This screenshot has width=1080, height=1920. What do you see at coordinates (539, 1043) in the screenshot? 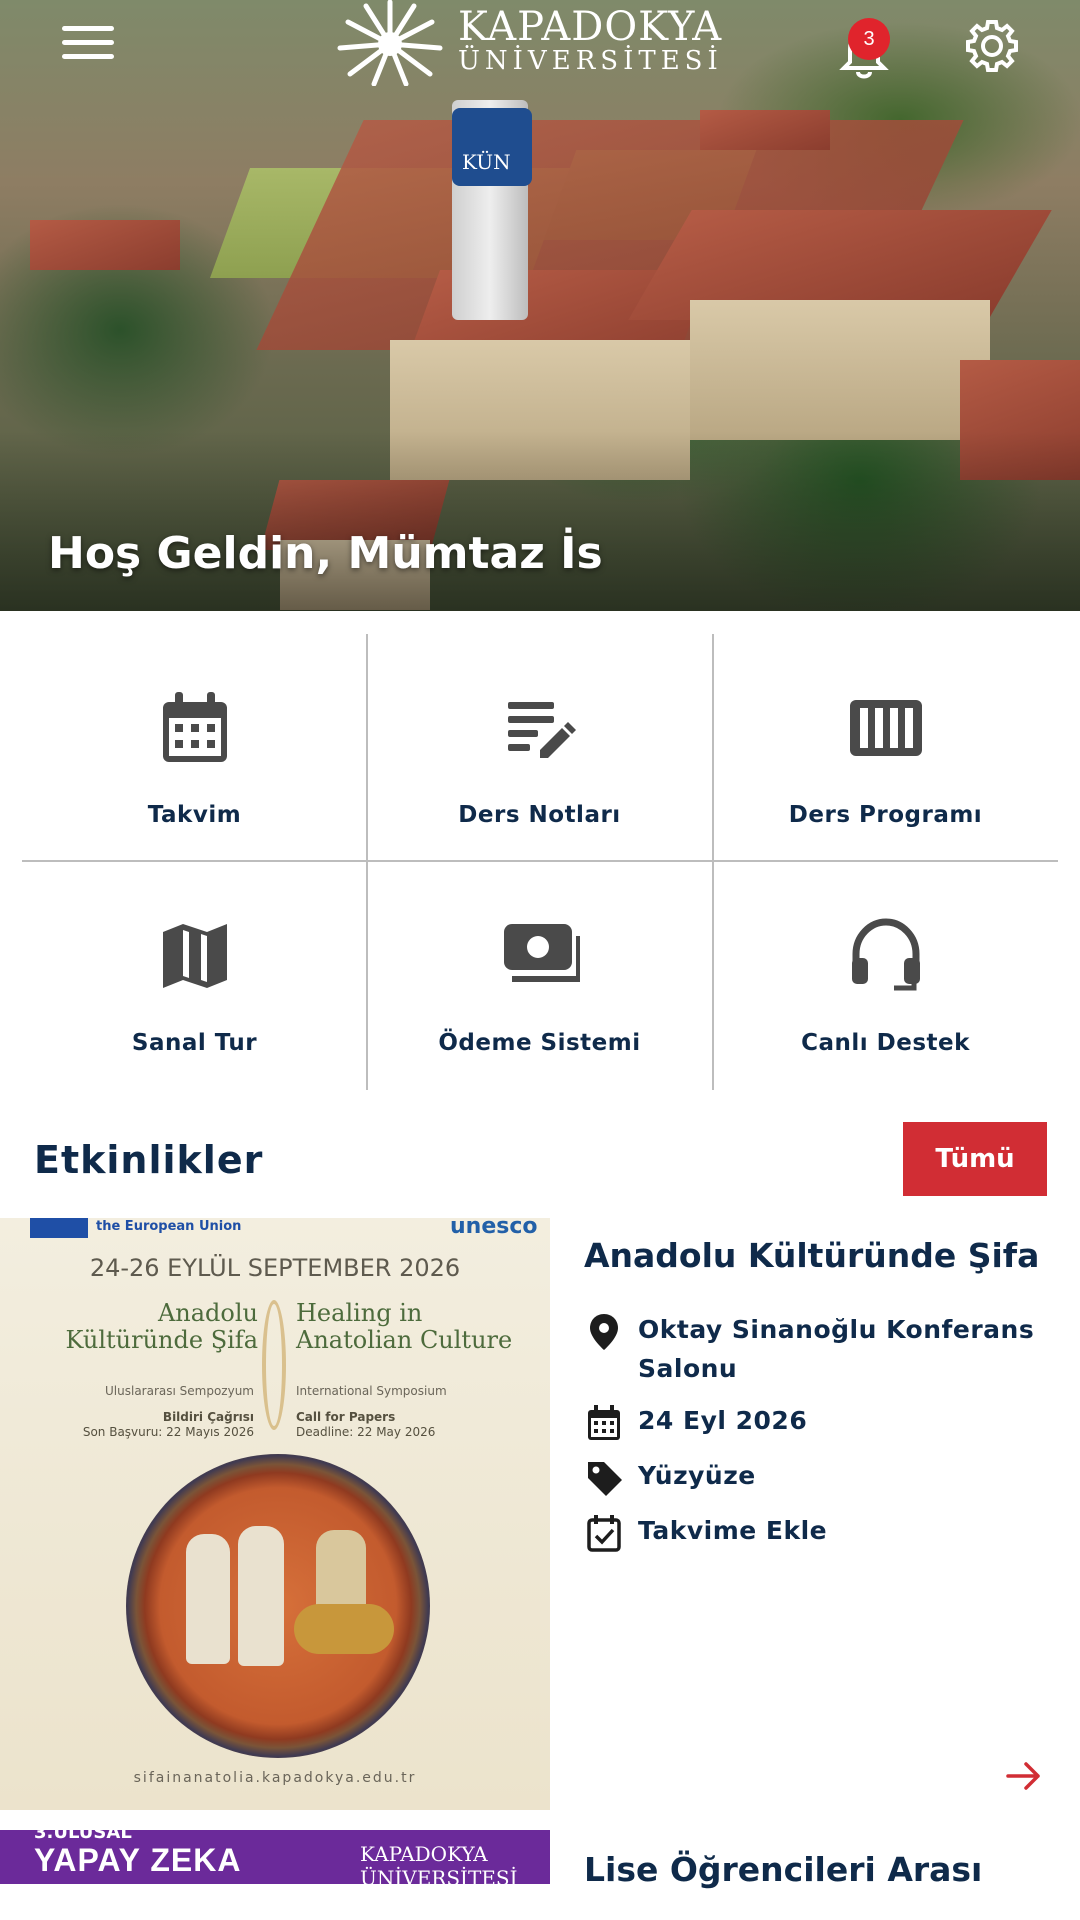
I see `quick-odeme-sistemi-label: Ödeme Sistemi` at bounding box center [539, 1043].